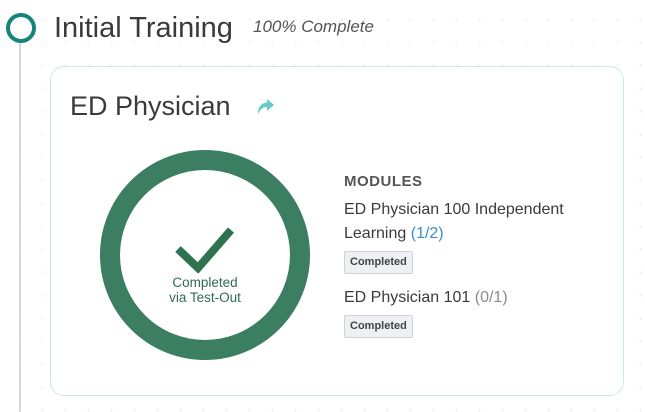  Describe the element at coordinates (313, 26) in the screenshot. I see `section-progress: 100% Complete` at that location.